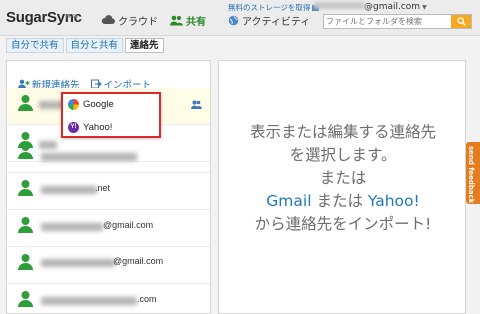  What do you see at coordinates (108, 20) in the screenshot?
I see `cloud-icon` at bounding box center [108, 20].